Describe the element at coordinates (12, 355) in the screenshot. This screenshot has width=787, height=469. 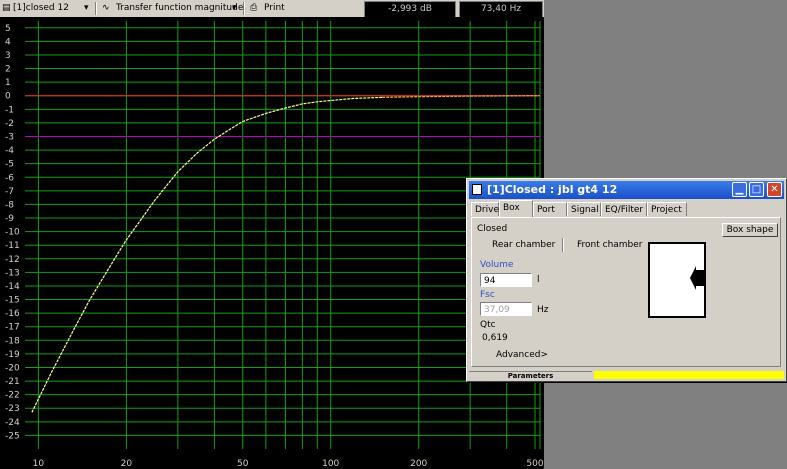
I see `y-tick-label: -19` at that location.